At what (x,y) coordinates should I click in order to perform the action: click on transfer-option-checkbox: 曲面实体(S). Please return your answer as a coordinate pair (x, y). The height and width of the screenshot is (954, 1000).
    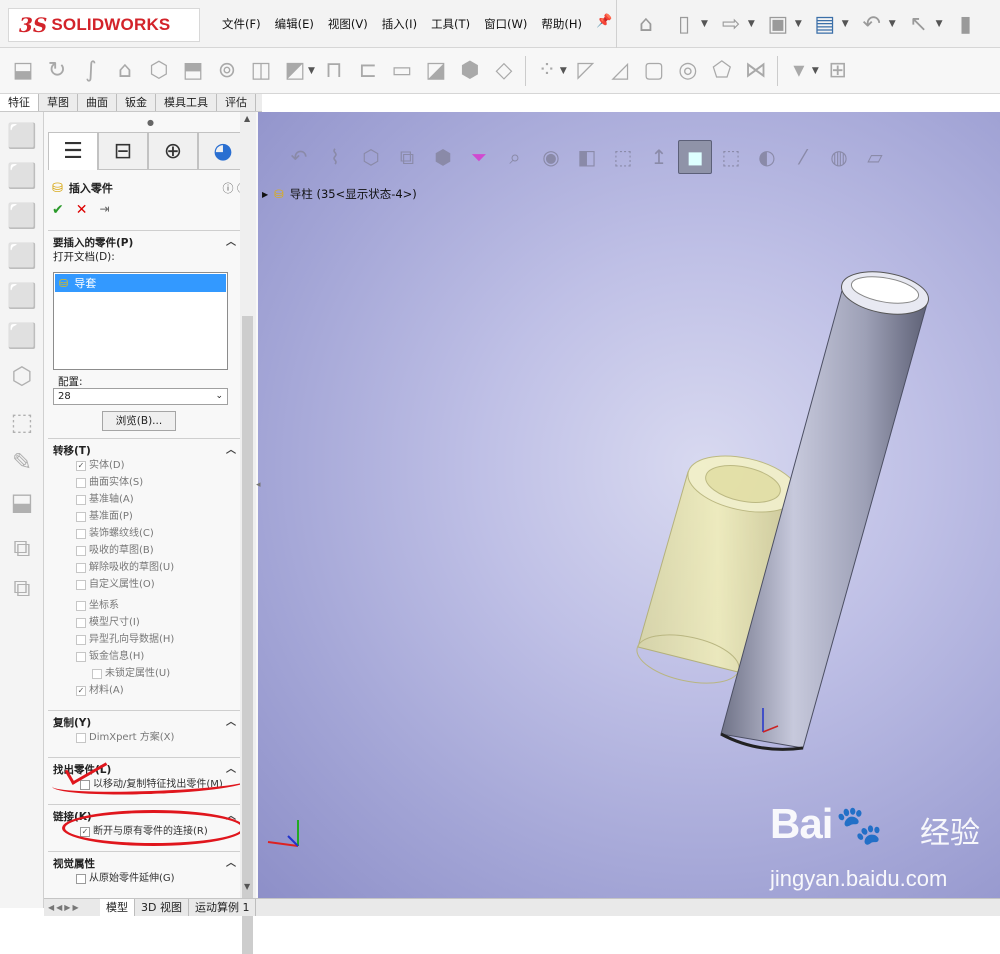
    Looking at the image, I should click on (144, 482).